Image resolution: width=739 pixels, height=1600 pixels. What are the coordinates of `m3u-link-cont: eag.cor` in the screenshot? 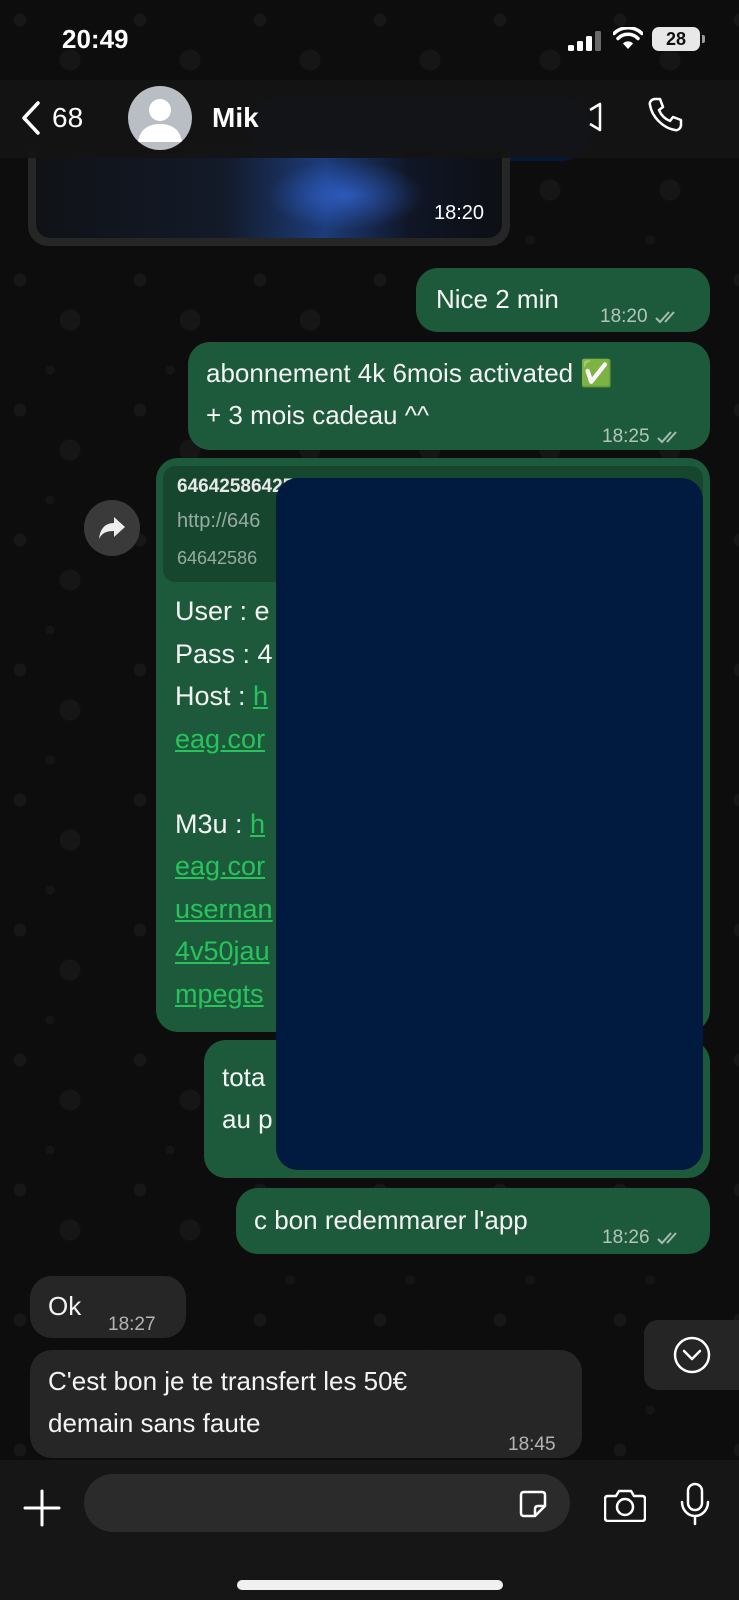 It's located at (220, 866).